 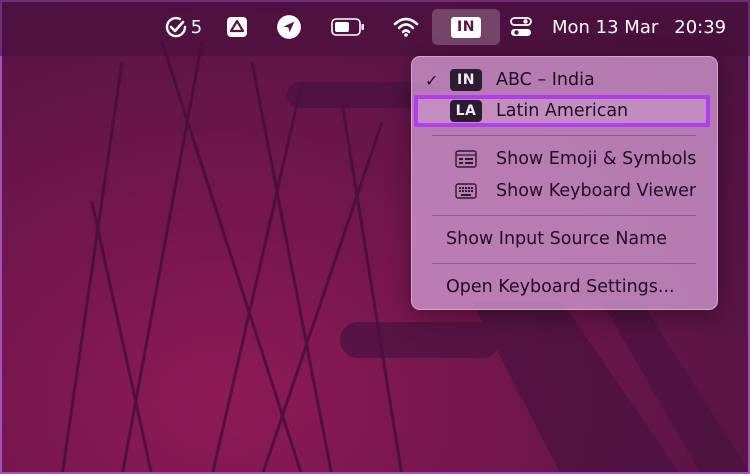 I want to click on menu-item-show-emoji: Show Emoji & Symbols, so click(x=564, y=159).